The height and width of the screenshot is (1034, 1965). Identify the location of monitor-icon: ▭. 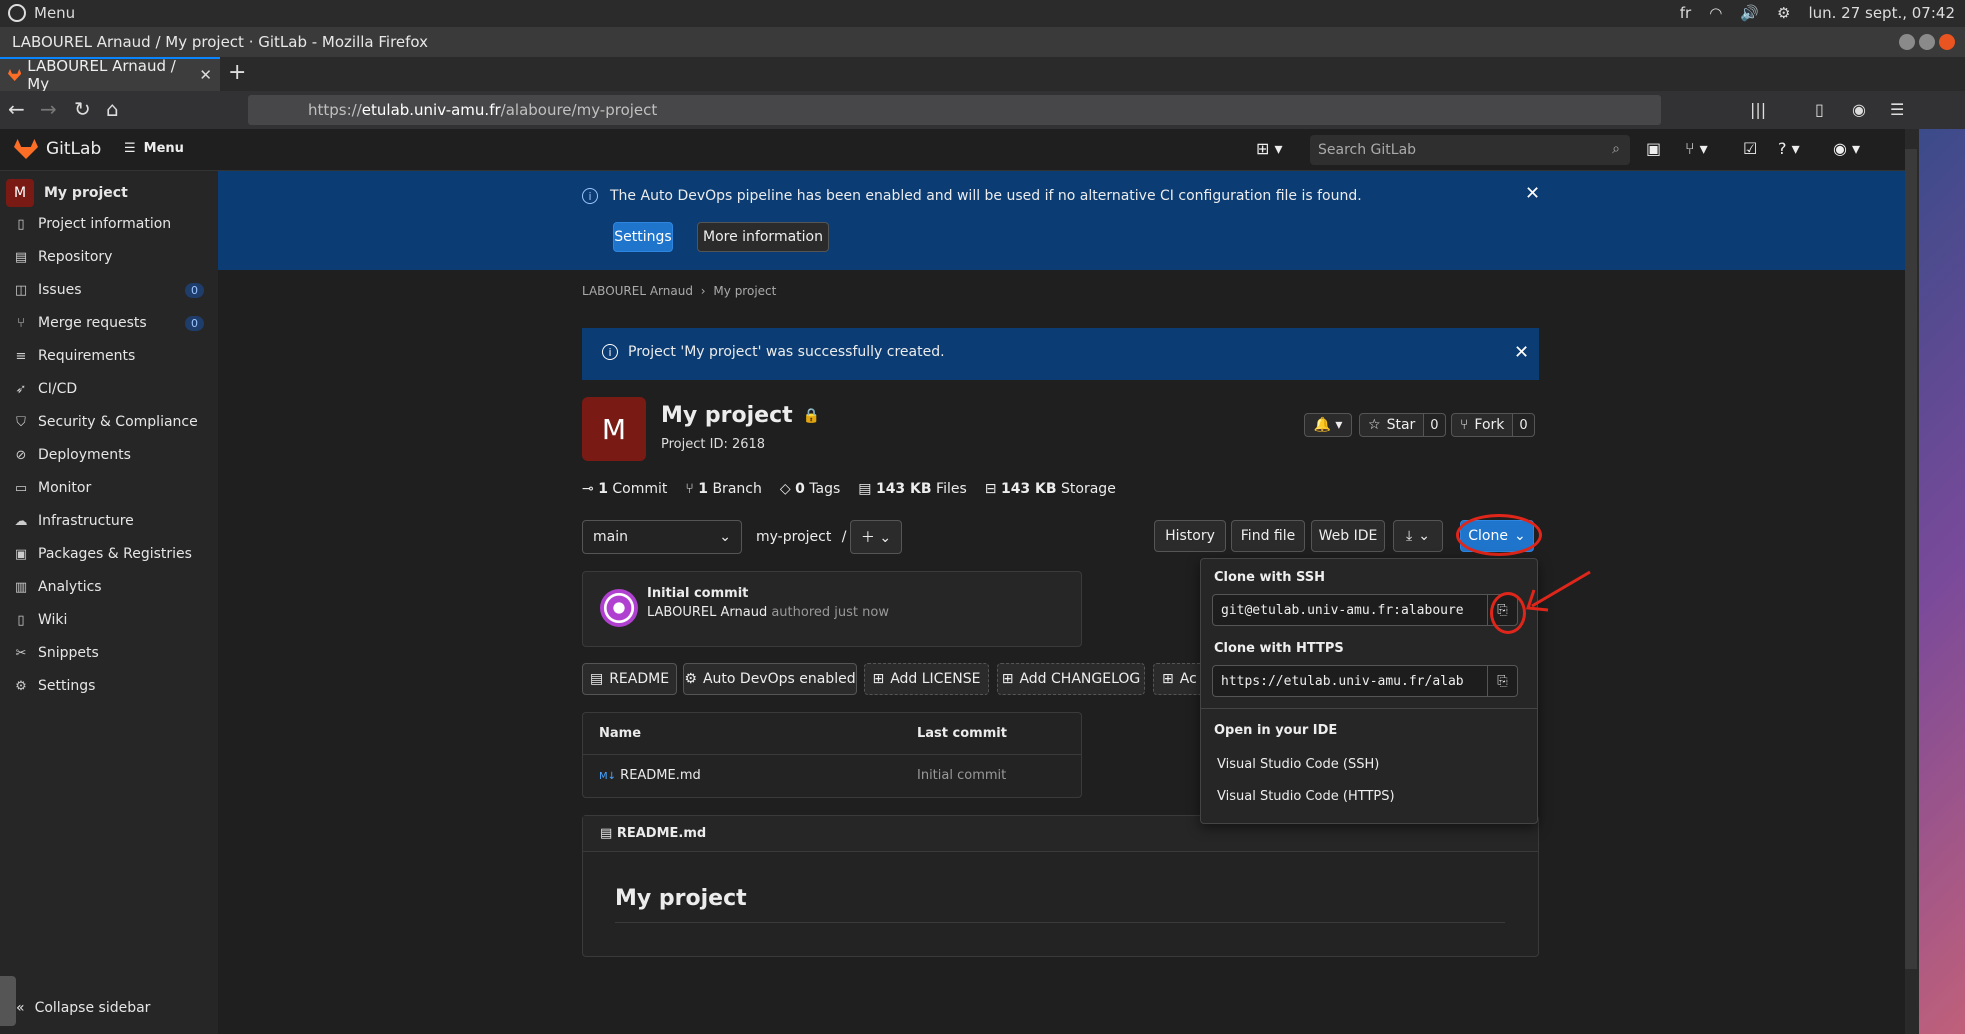
(21, 488).